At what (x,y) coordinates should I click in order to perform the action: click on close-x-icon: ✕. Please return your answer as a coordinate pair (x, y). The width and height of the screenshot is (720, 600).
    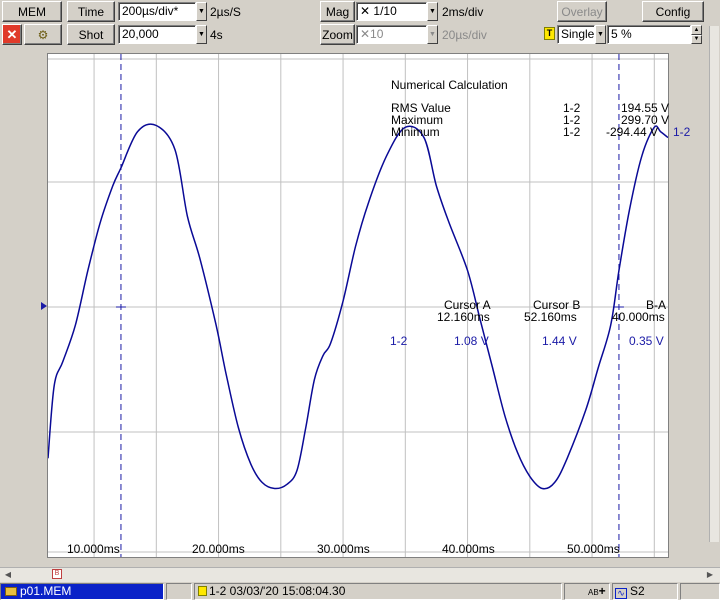
    Looking at the image, I should click on (12, 34).